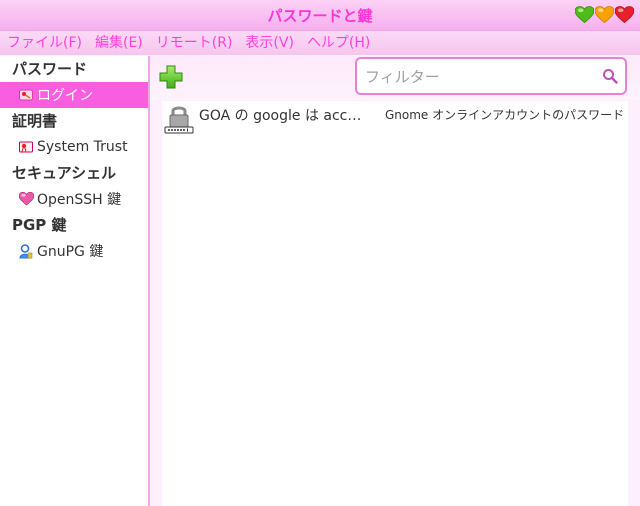  I want to click on title-bar: パスワードと鍵, so click(320, 15).